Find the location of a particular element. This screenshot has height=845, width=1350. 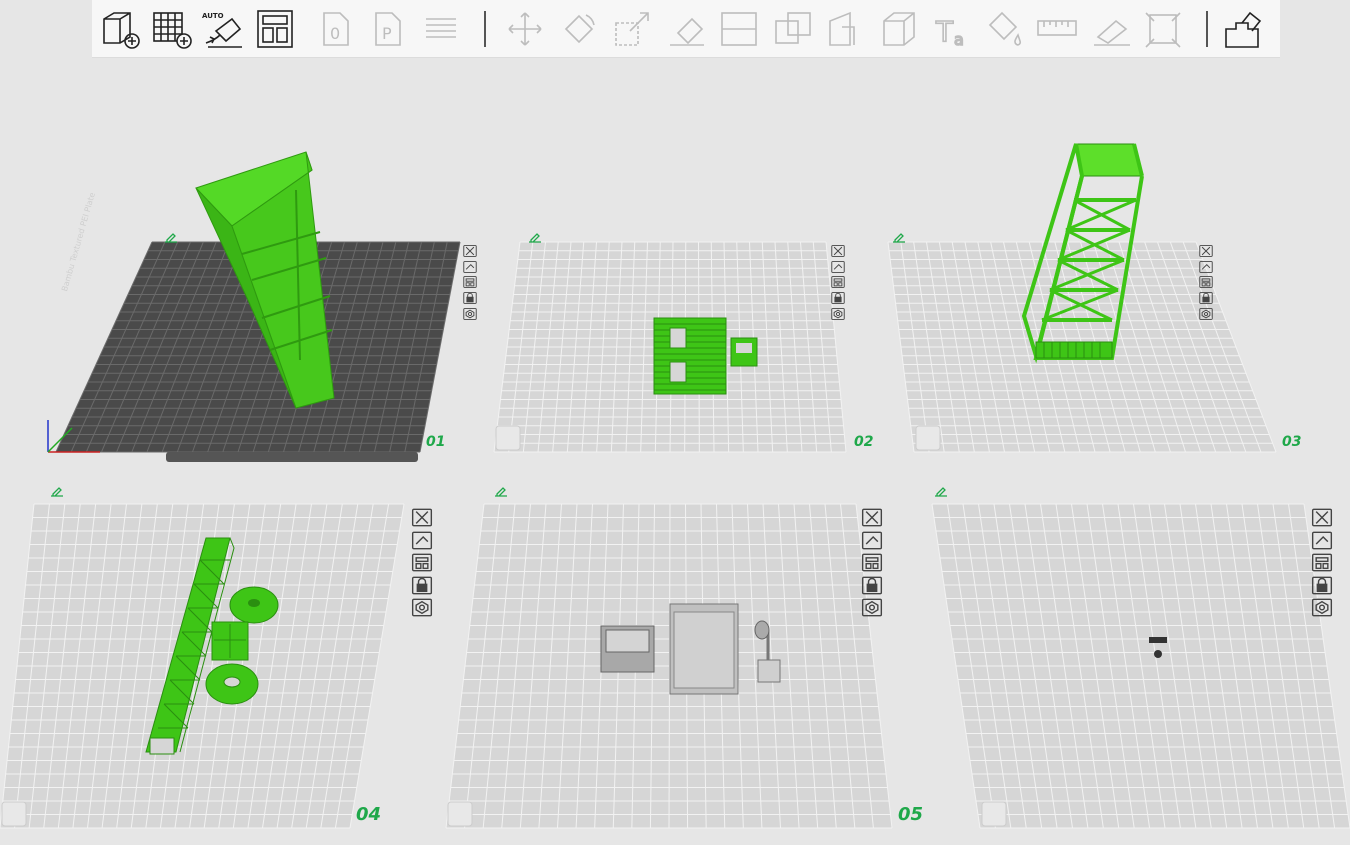

close-plate-icon is located at coordinates (1322, 517).